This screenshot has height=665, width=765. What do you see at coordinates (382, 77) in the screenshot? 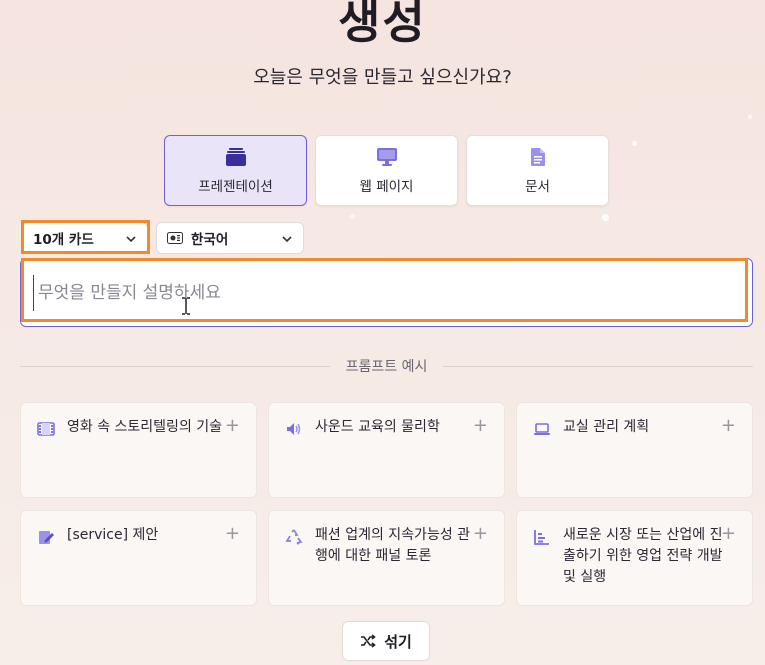
I see `page-subtitle: 오늘은 무엇을 만들고 싶으신가요?` at bounding box center [382, 77].